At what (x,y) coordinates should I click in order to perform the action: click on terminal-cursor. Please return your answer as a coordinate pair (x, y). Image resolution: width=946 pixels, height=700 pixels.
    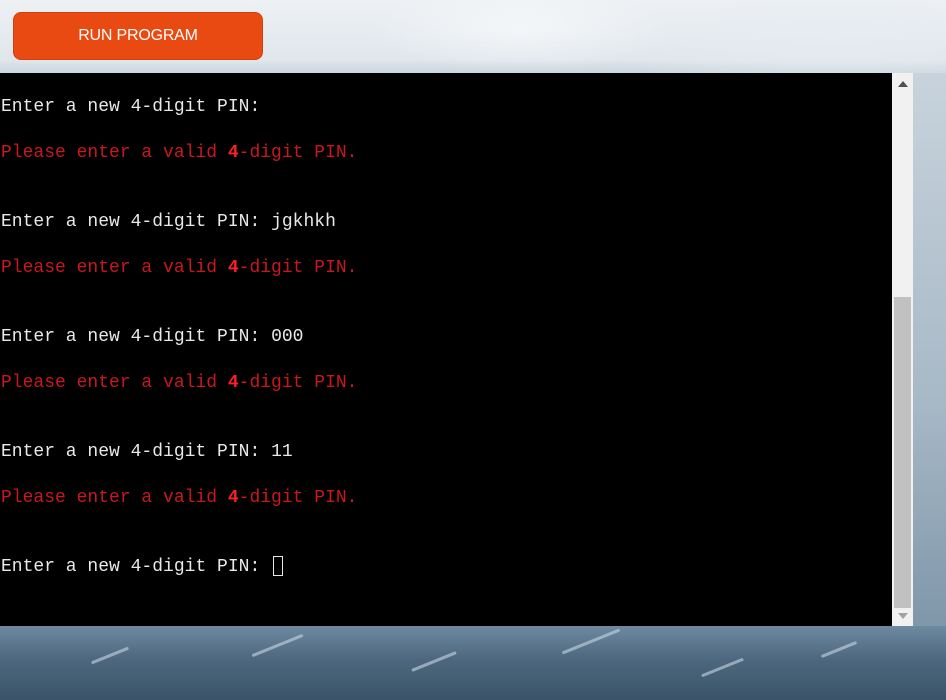
    Looking at the image, I should click on (278, 566).